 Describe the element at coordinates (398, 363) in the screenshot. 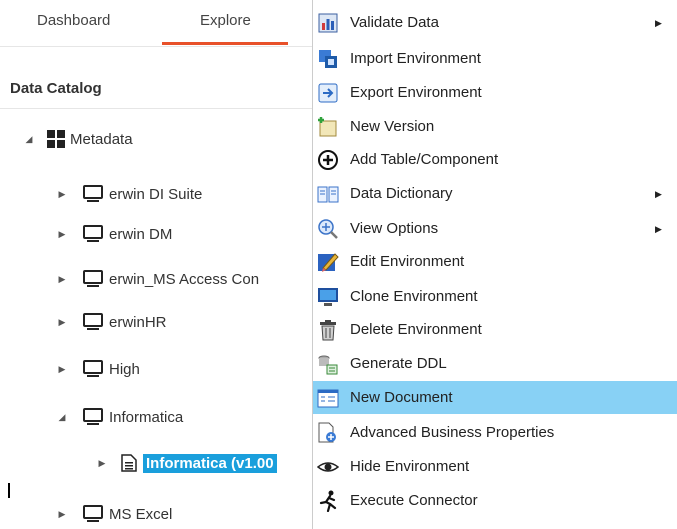

I see `menu-item-label: Generate DDL` at that location.